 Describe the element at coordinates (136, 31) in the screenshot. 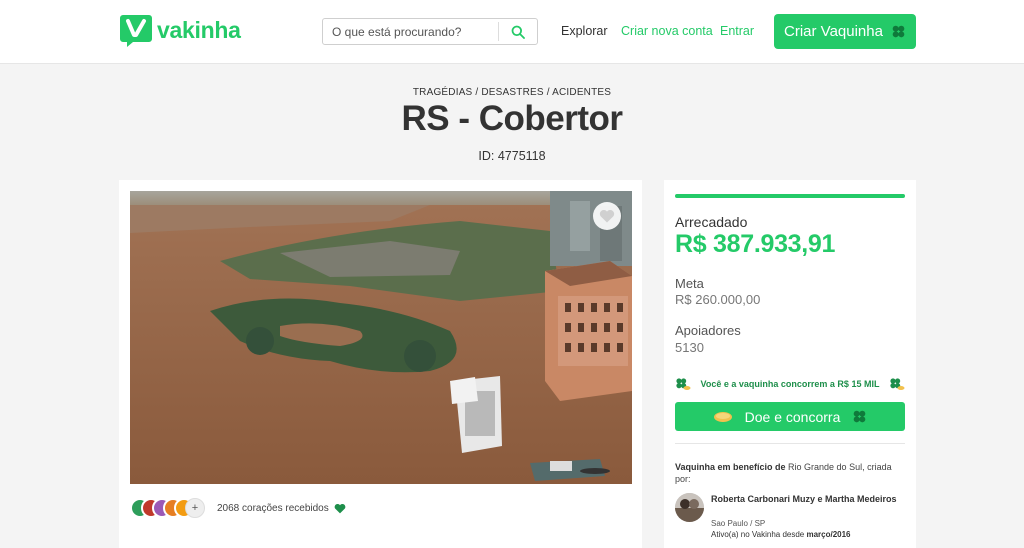

I see `vakinha-logo-icon` at that location.